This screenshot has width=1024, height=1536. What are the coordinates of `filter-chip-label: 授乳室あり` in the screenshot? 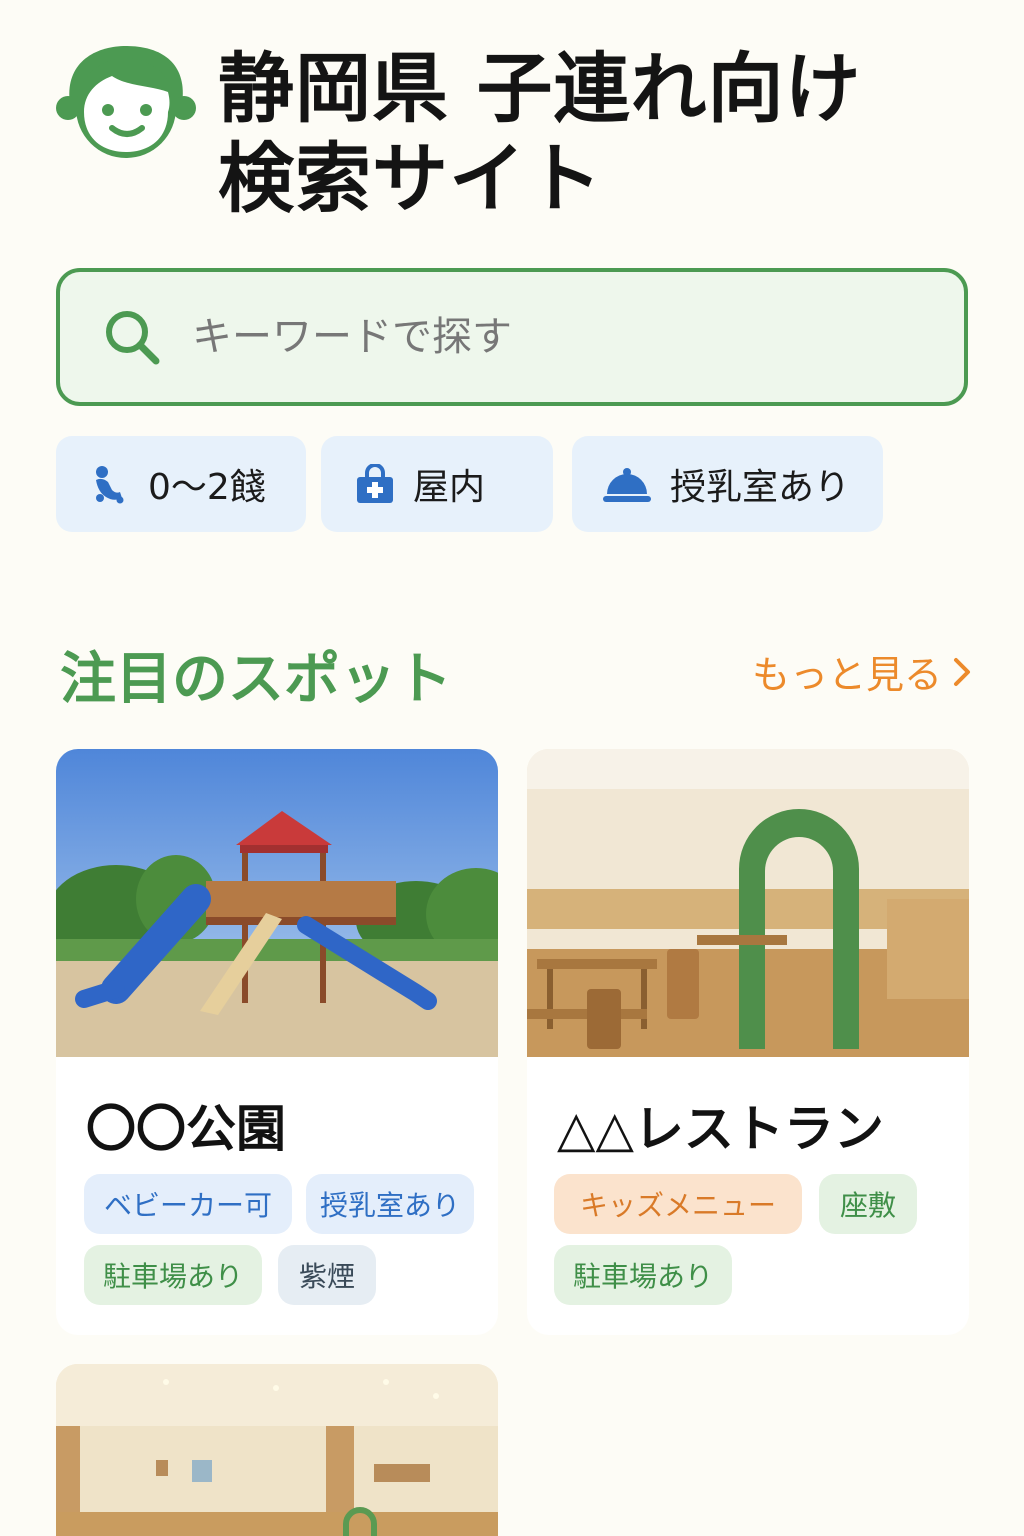 It's located at (760, 487).